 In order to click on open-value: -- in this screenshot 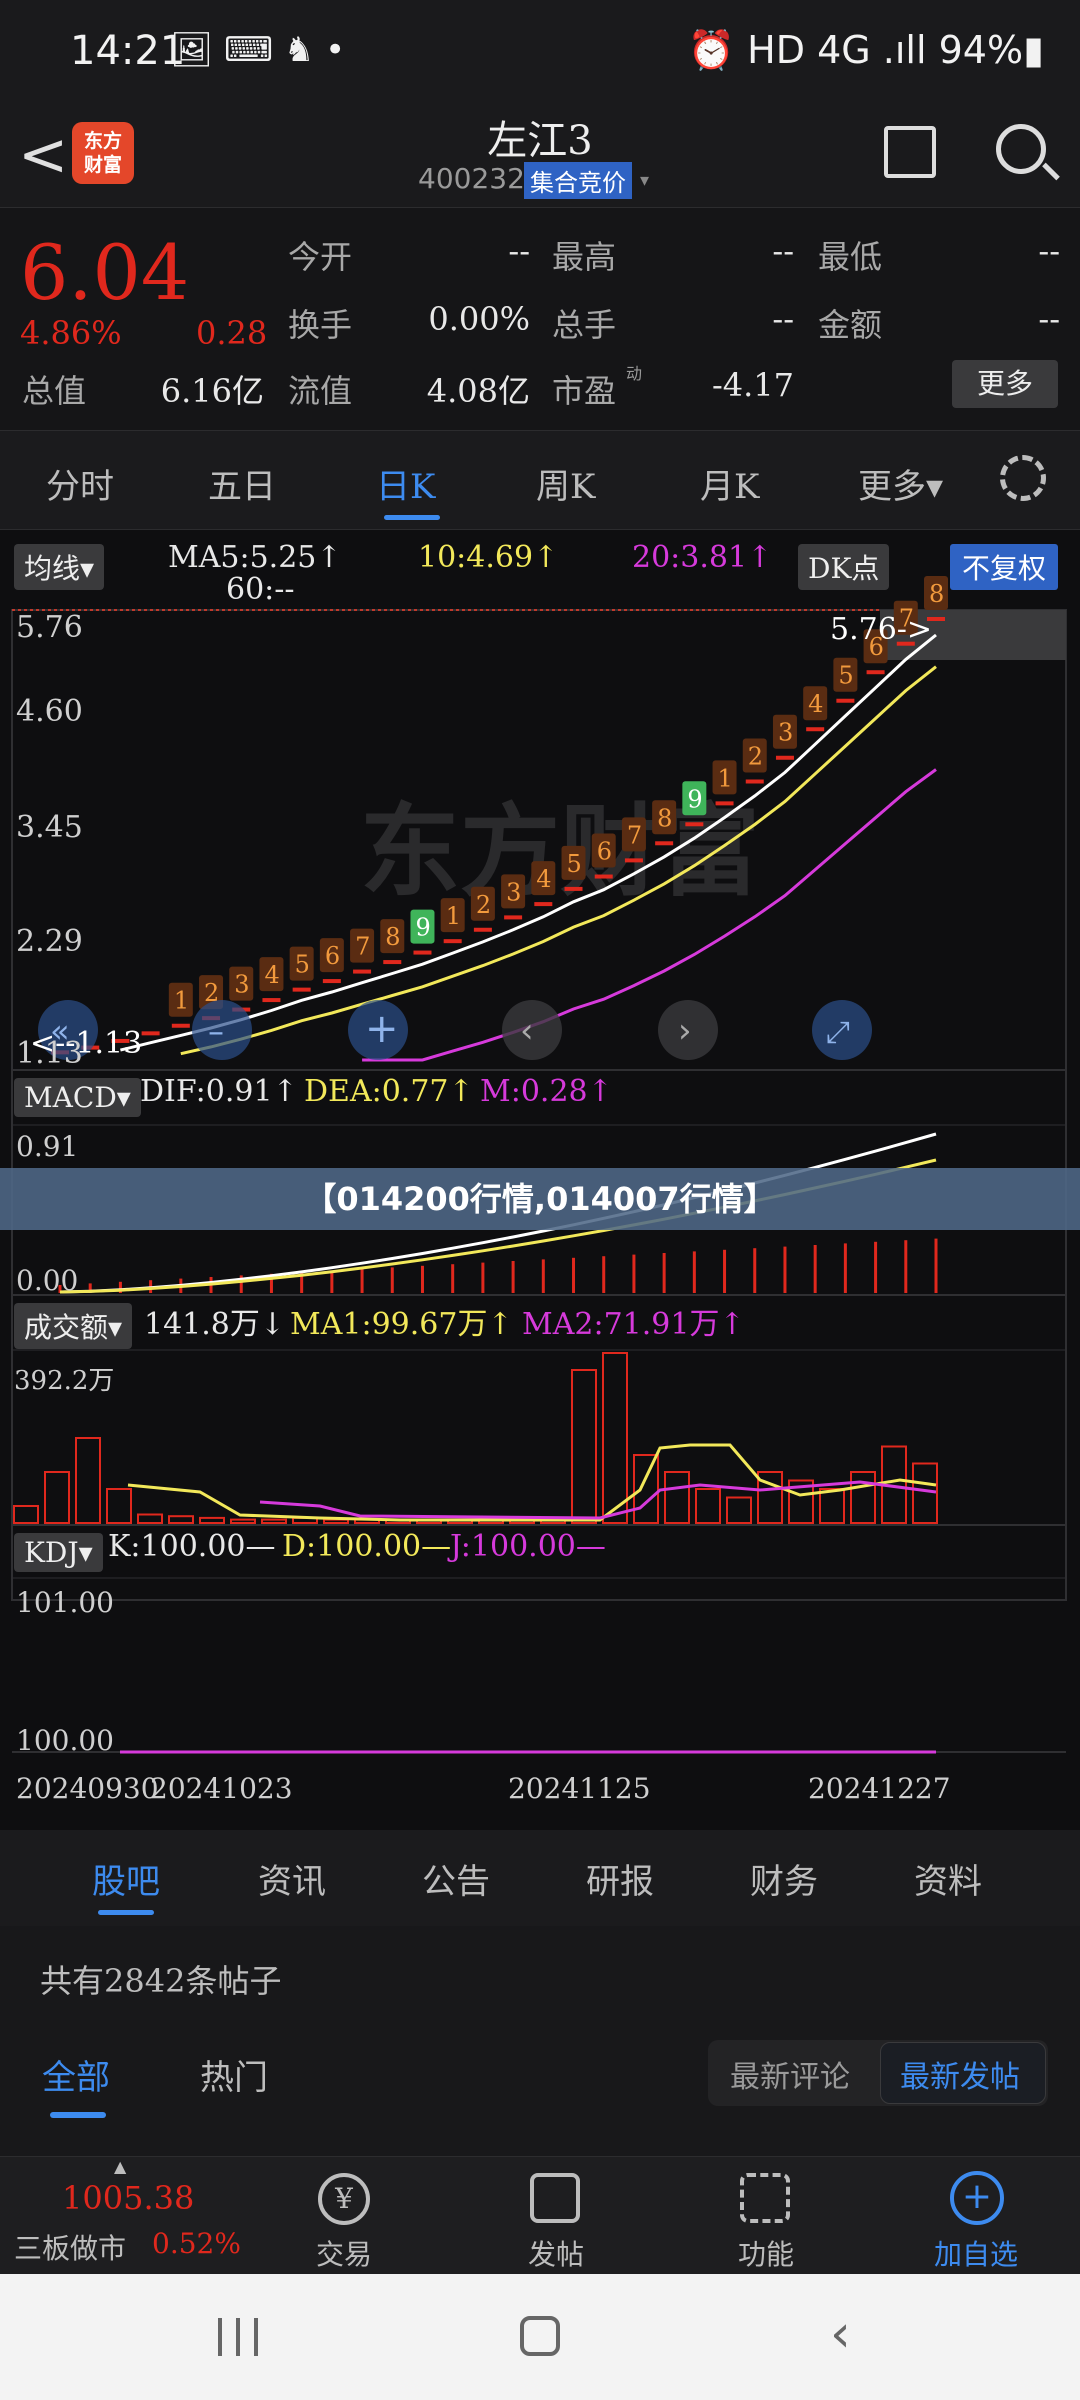, I will do `click(519, 251)`.